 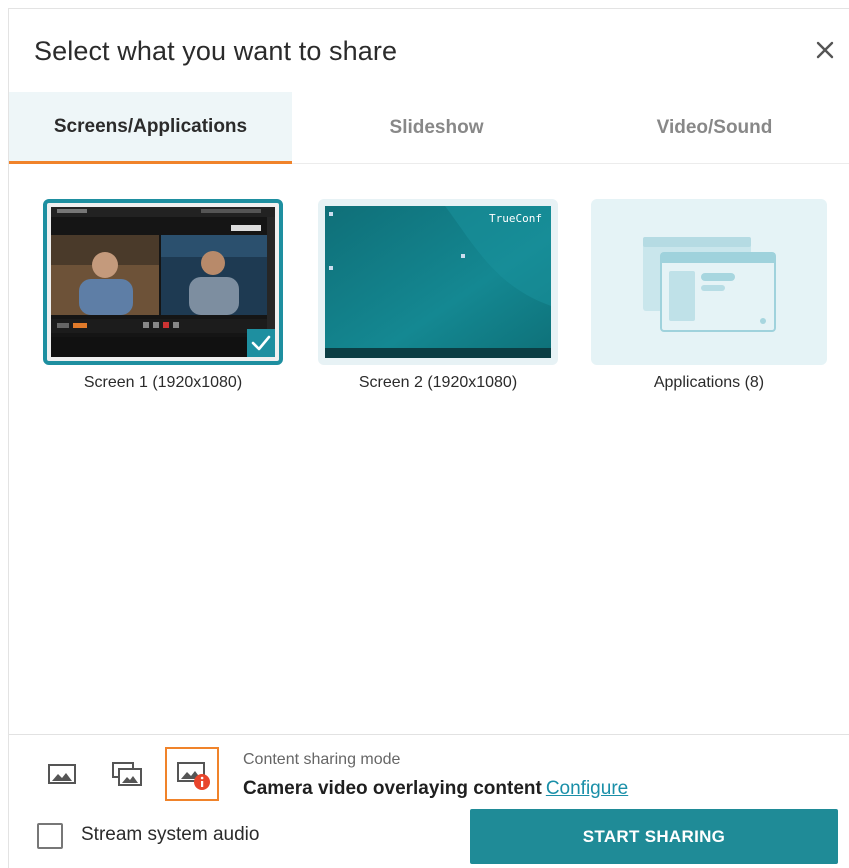 I want to click on mode-value-text: Camera video overlaying content, so click(x=392, y=788).